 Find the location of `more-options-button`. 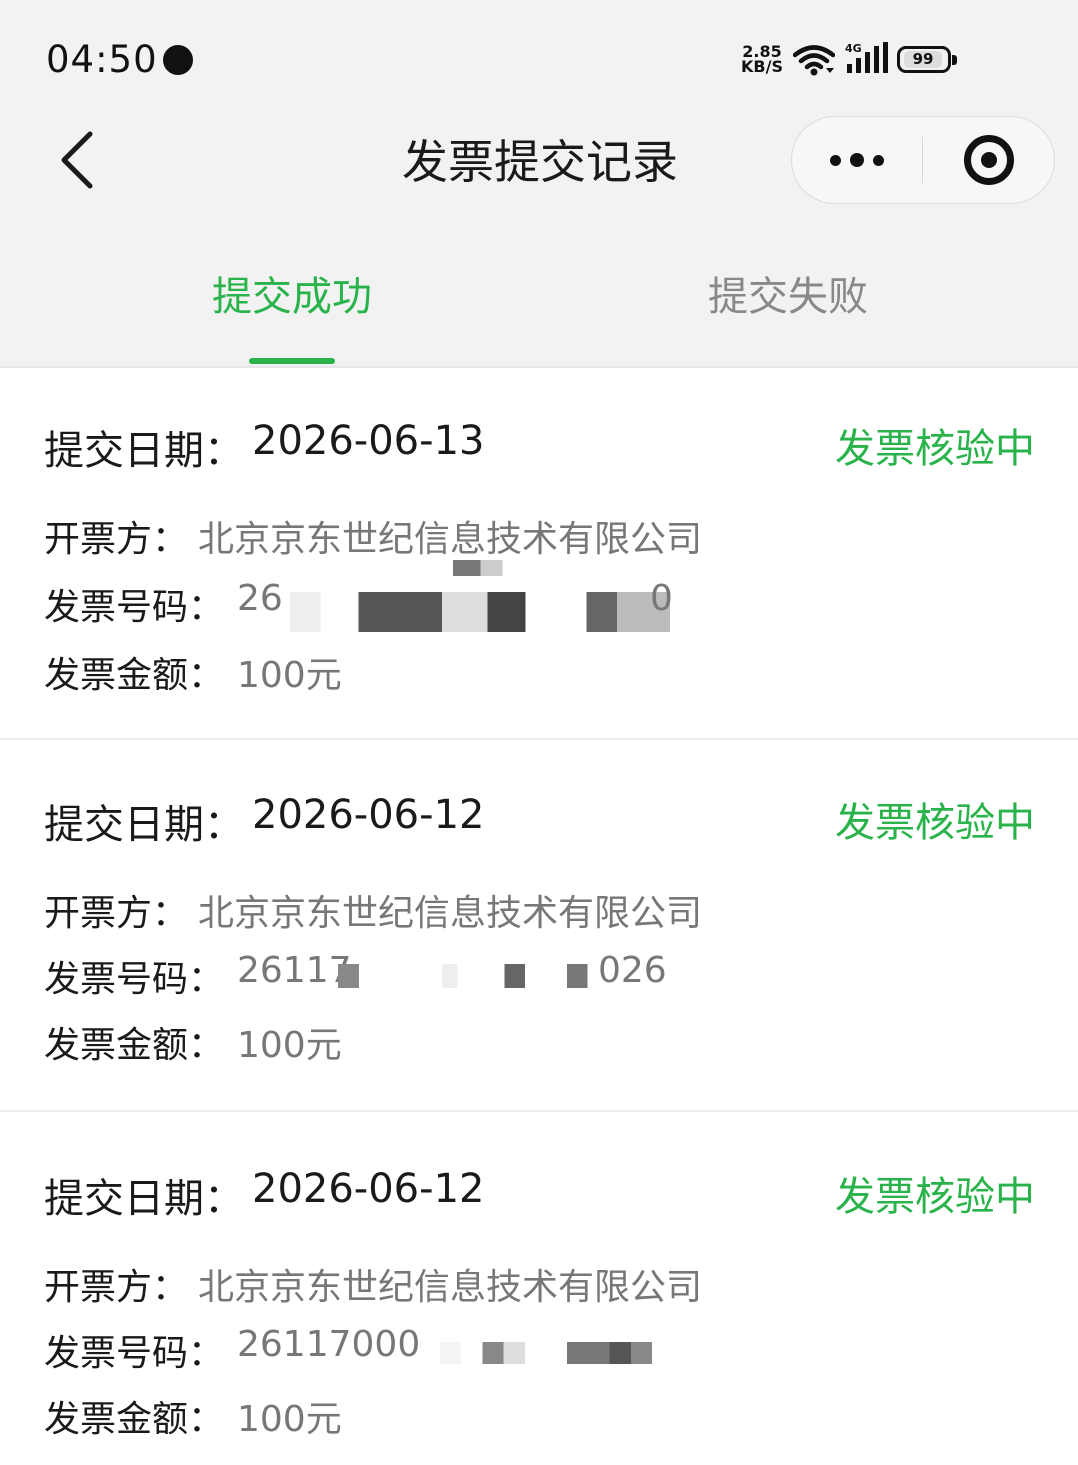

more-options-button is located at coordinates (857, 160).